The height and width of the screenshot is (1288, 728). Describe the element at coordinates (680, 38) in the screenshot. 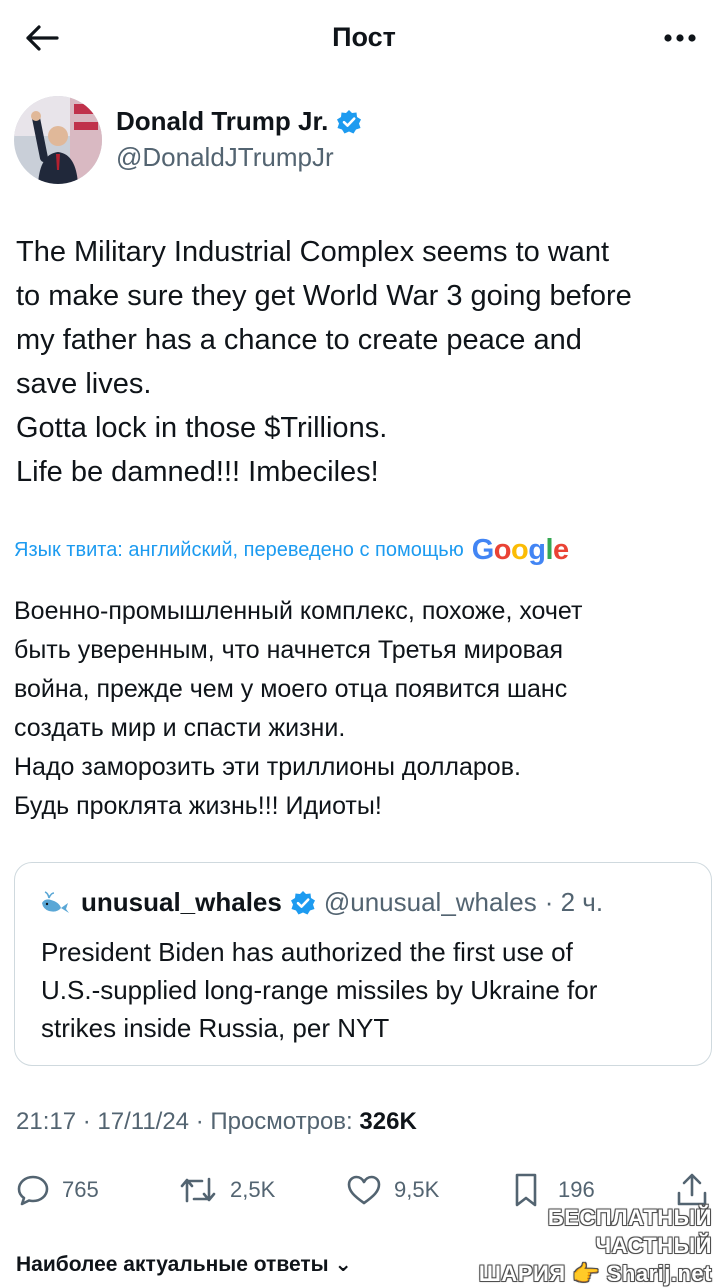

I see `more-options-icon` at that location.